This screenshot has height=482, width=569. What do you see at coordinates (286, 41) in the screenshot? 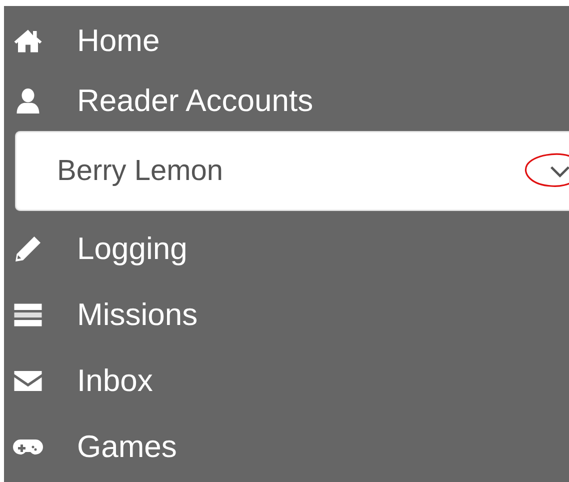
I see `sidebar-item: Home` at bounding box center [286, 41].